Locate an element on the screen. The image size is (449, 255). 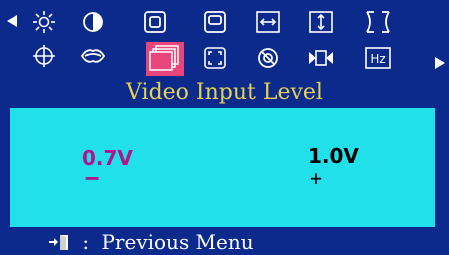
exit-door-icon is located at coordinates (59, 240).